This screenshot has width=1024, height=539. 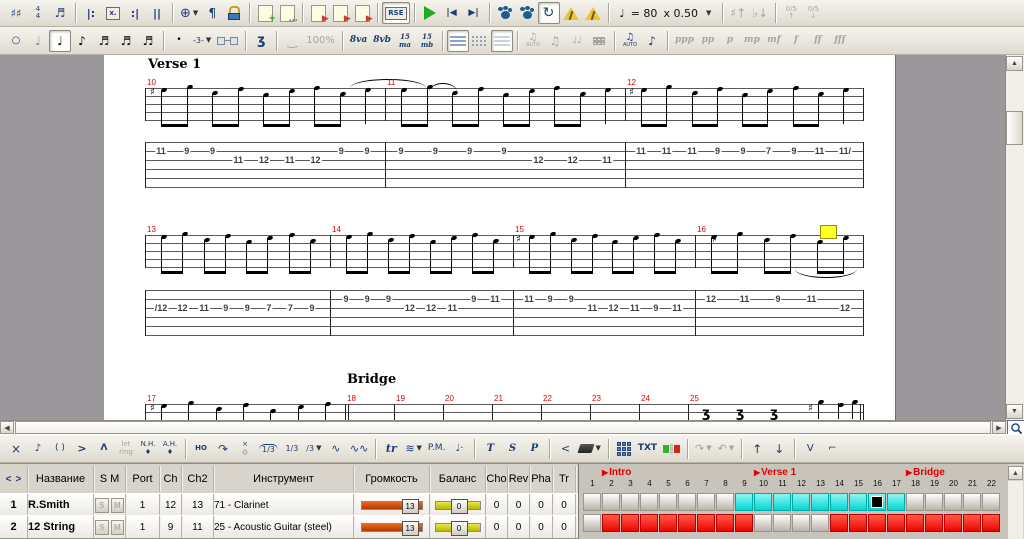 I want to click on vibrato-button: ∿, so click(x=336, y=449).